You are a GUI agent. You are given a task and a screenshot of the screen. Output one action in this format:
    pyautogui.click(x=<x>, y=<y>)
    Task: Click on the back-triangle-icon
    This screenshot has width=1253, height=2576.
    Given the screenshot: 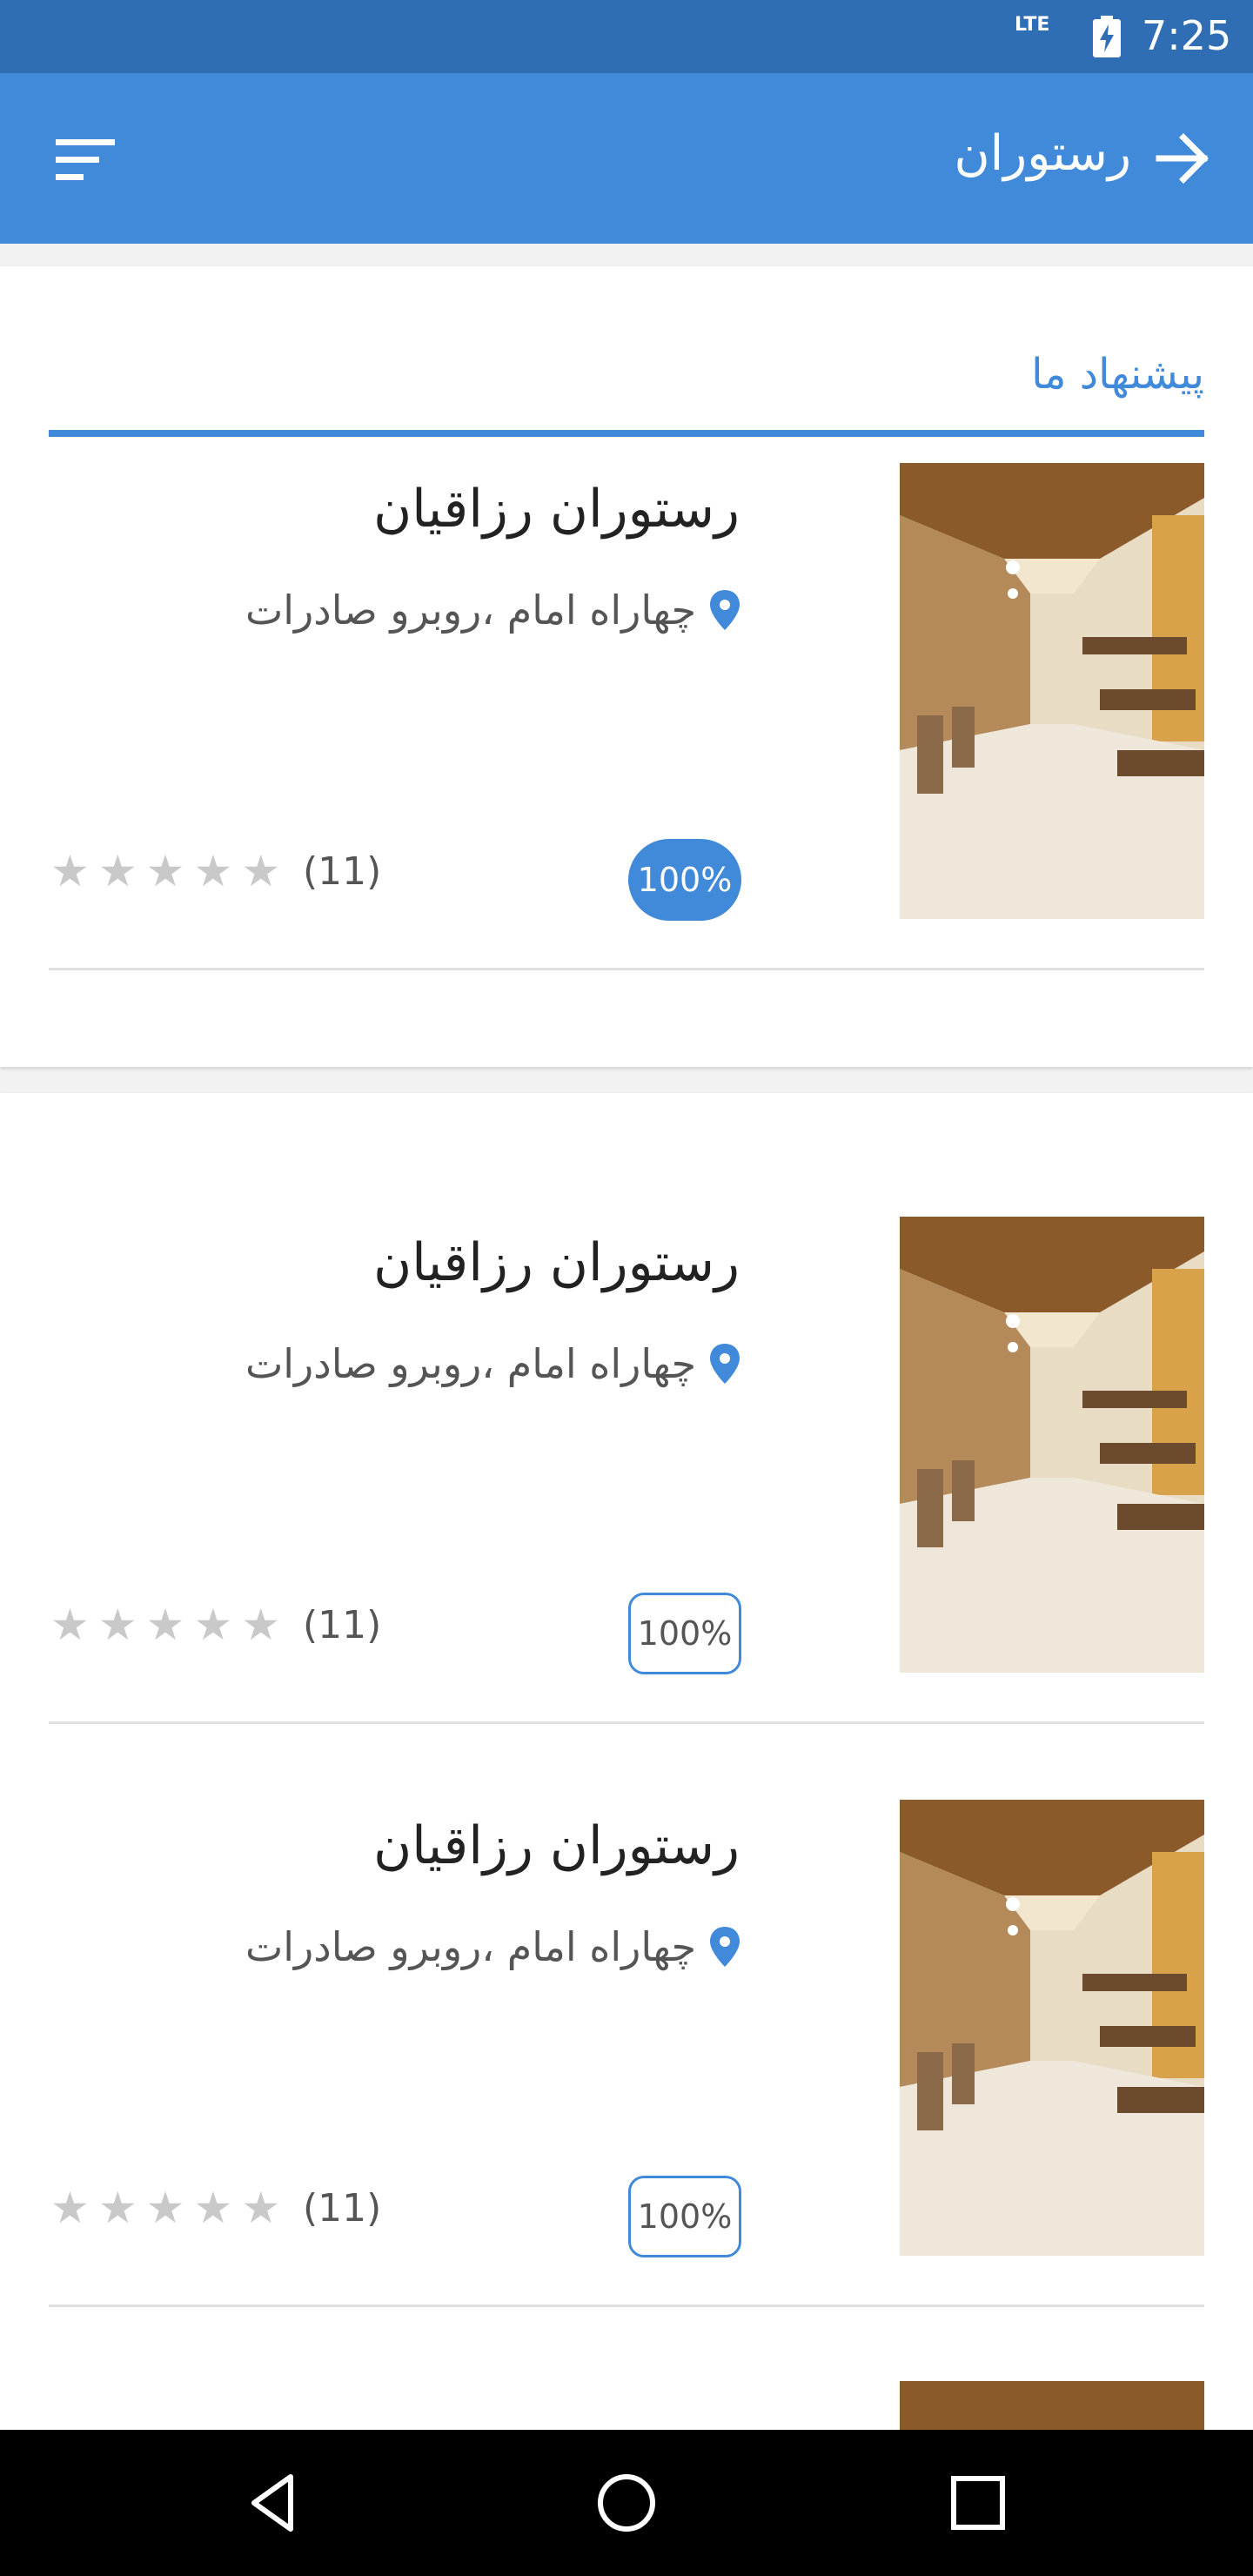 What is the action you would take?
    pyautogui.click(x=275, y=2503)
    